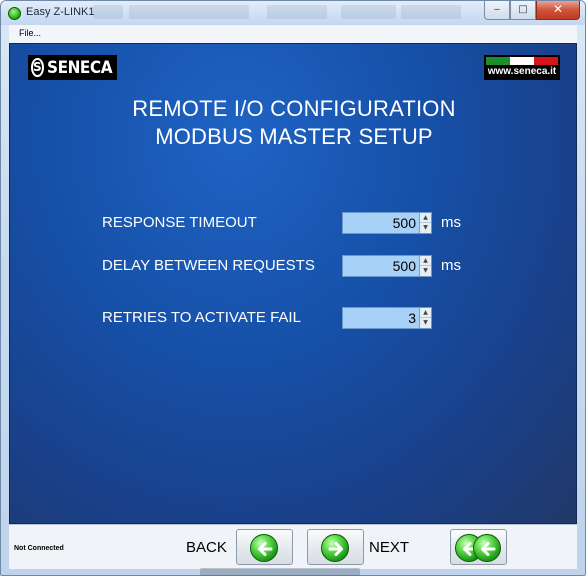 The image size is (586, 576). What do you see at coordinates (451, 222) in the screenshot?
I see `response-timeout-unit: ms` at bounding box center [451, 222].